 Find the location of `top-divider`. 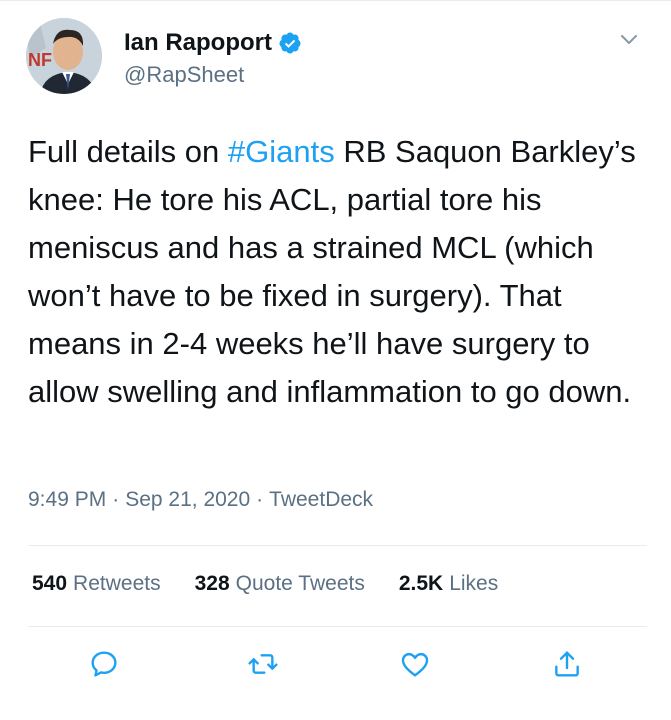

top-divider is located at coordinates (335, 0).